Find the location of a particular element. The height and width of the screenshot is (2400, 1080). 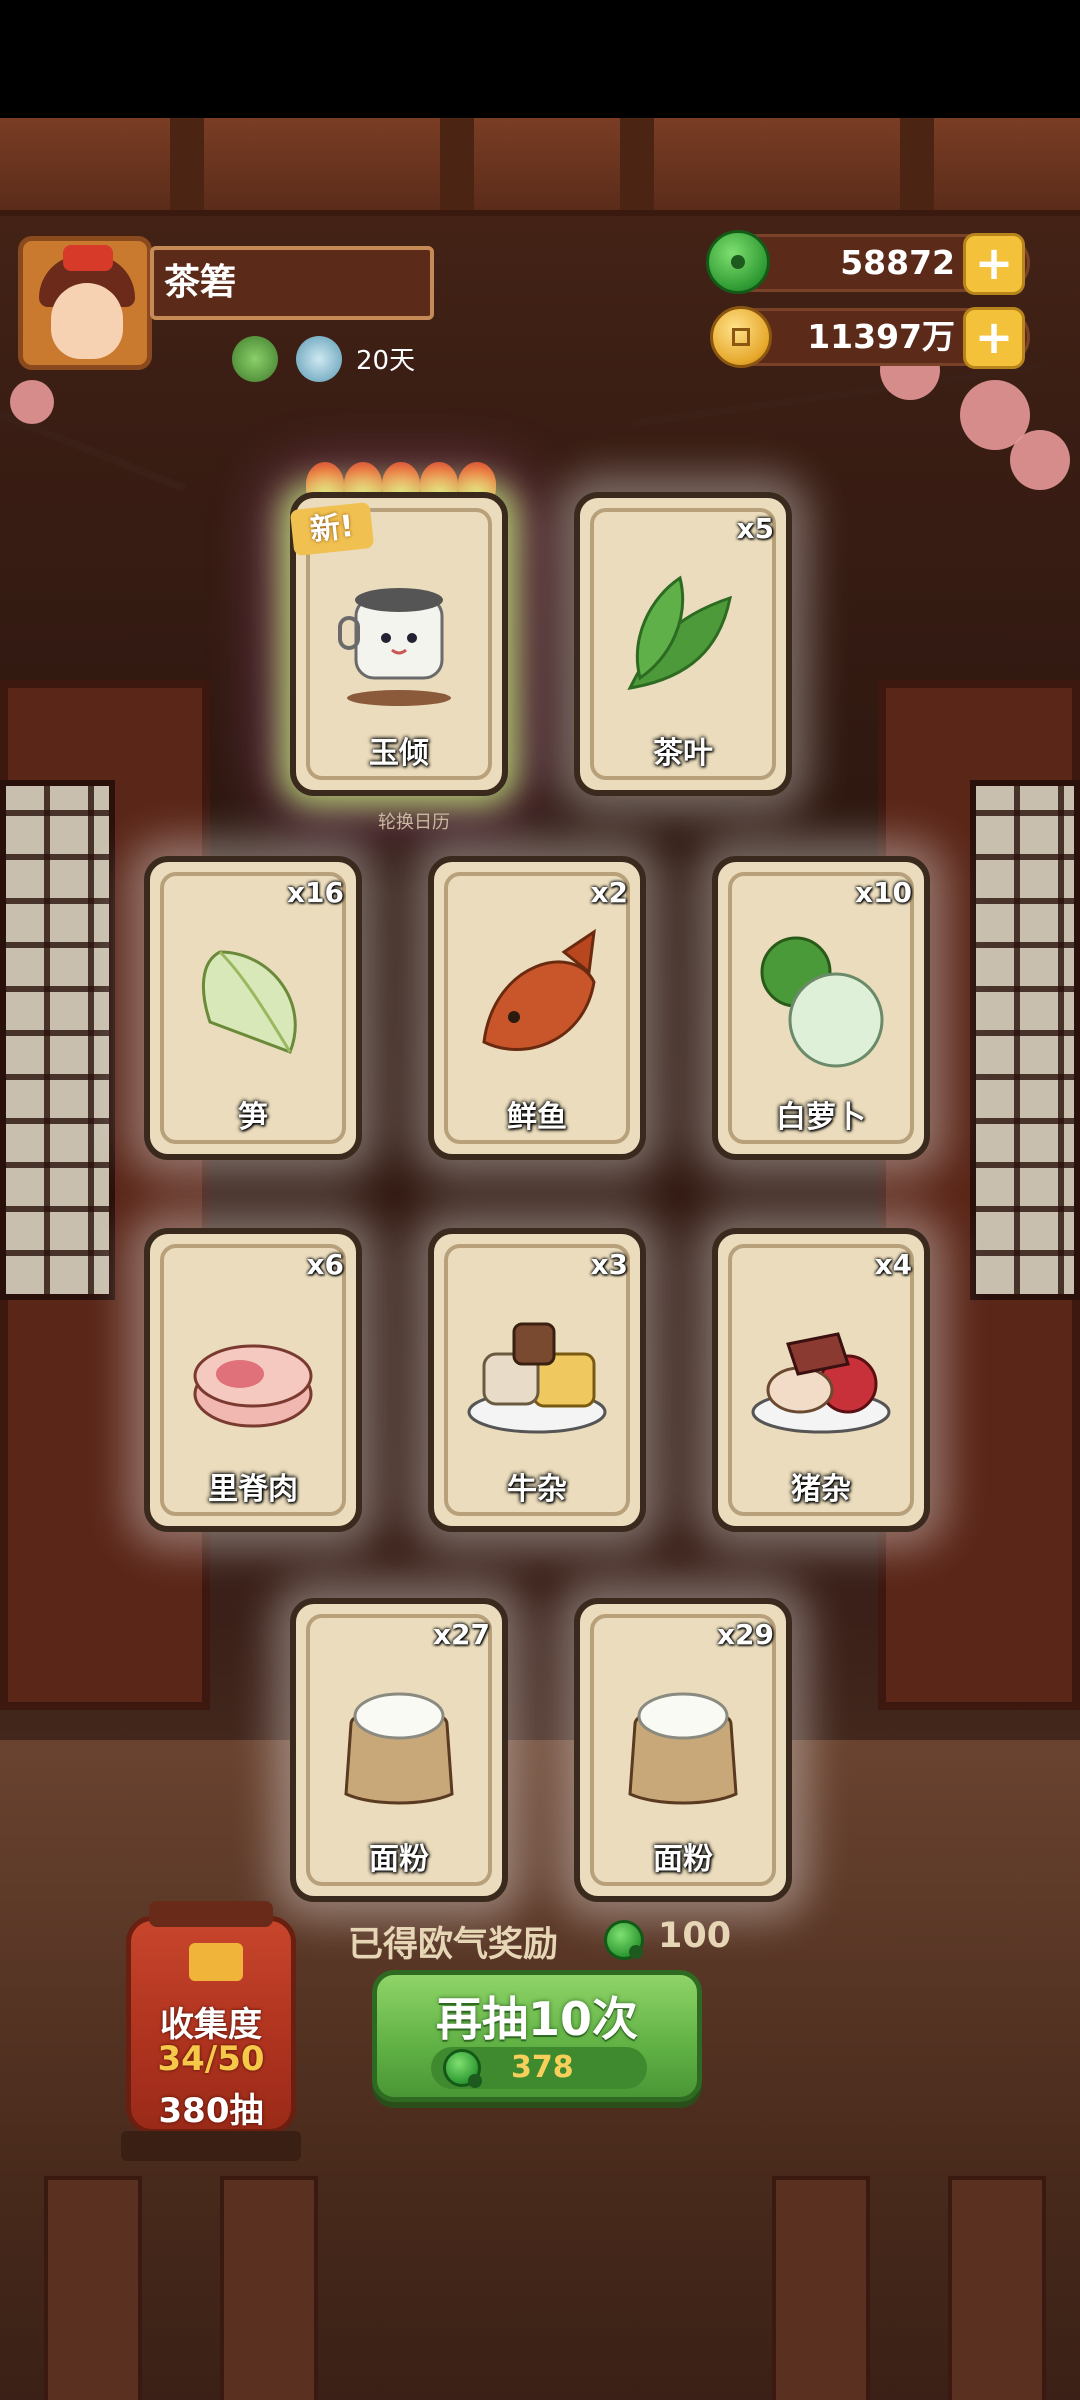

card-count: x5 is located at coordinates (755, 528).